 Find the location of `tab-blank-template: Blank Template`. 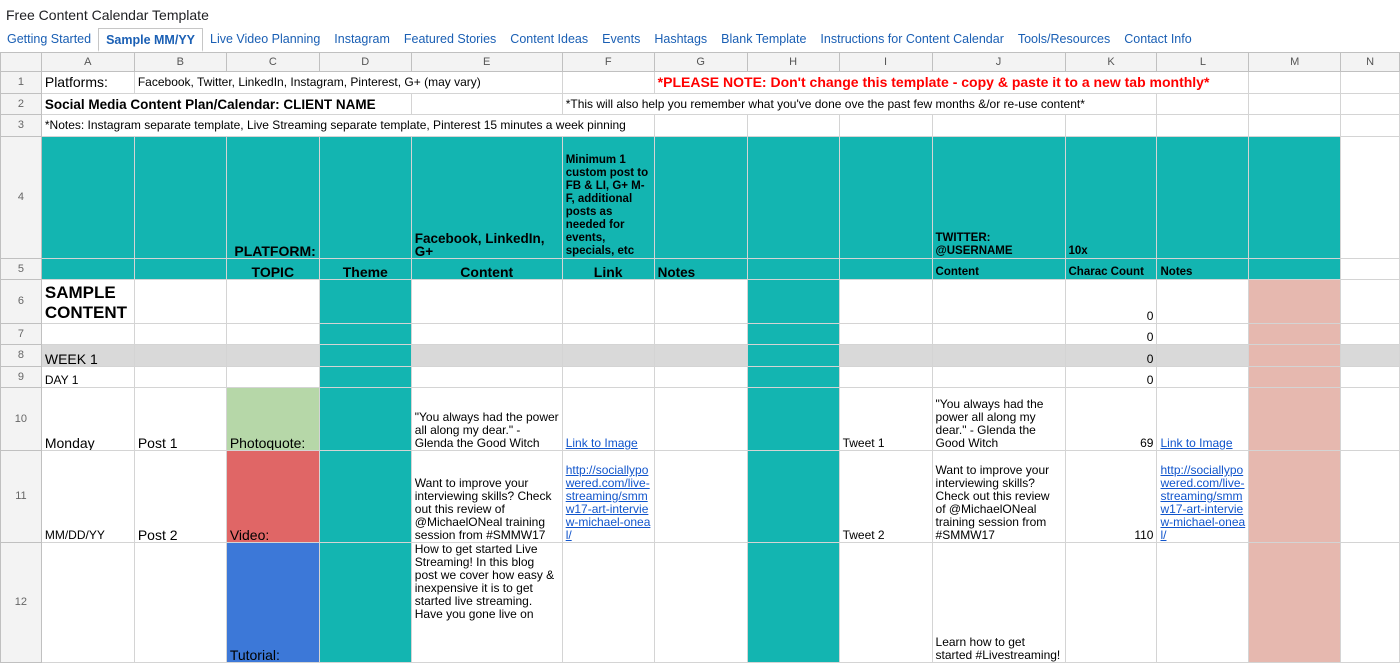

tab-blank-template: Blank Template is located at coordinates (763, 40).